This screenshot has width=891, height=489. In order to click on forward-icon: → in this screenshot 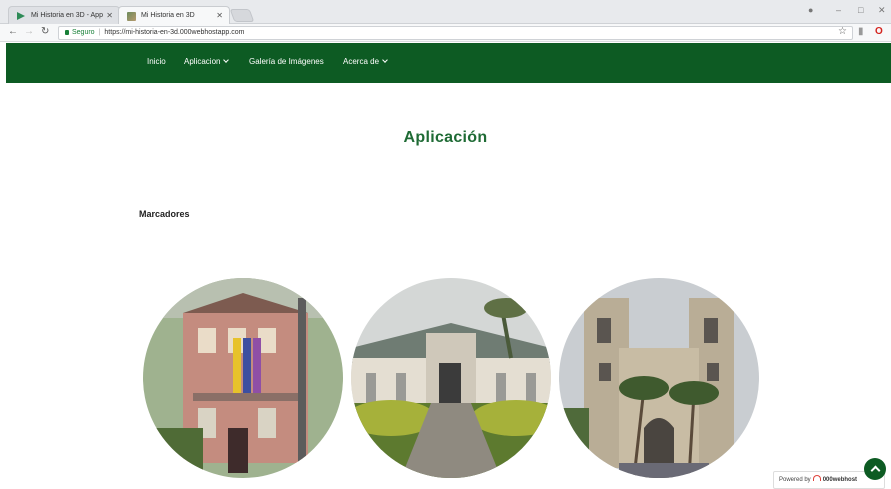, I will do `click(29, 31)`.